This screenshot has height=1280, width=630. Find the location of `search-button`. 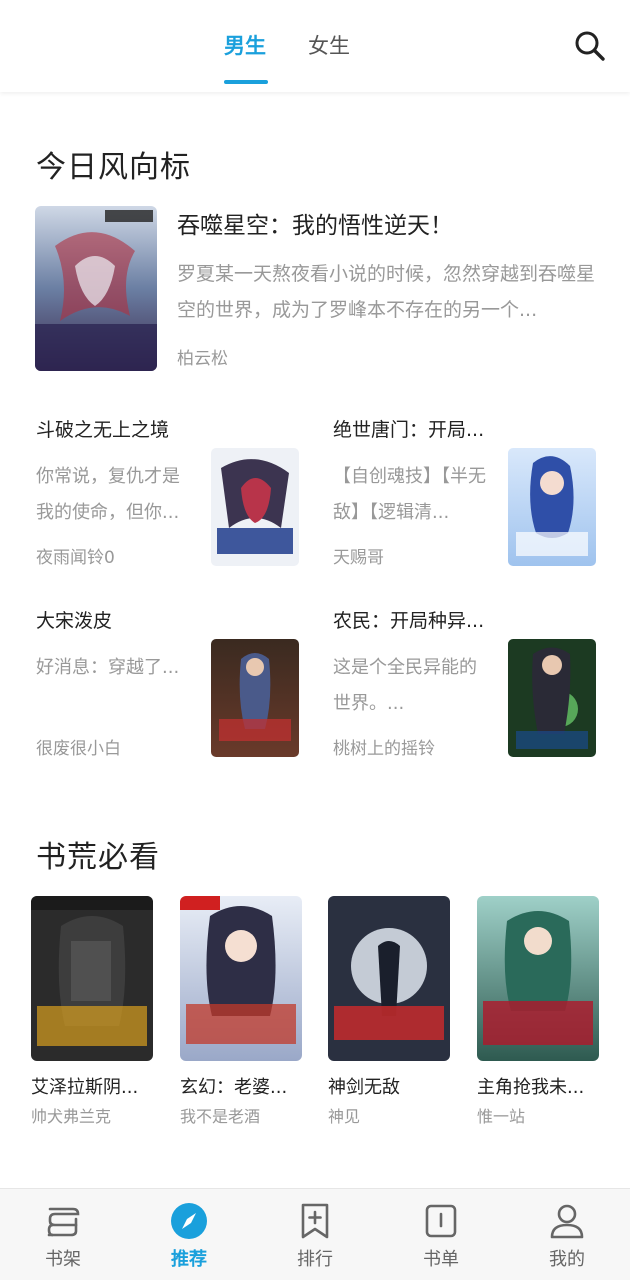

search-button is located at coordinates (590, 46).